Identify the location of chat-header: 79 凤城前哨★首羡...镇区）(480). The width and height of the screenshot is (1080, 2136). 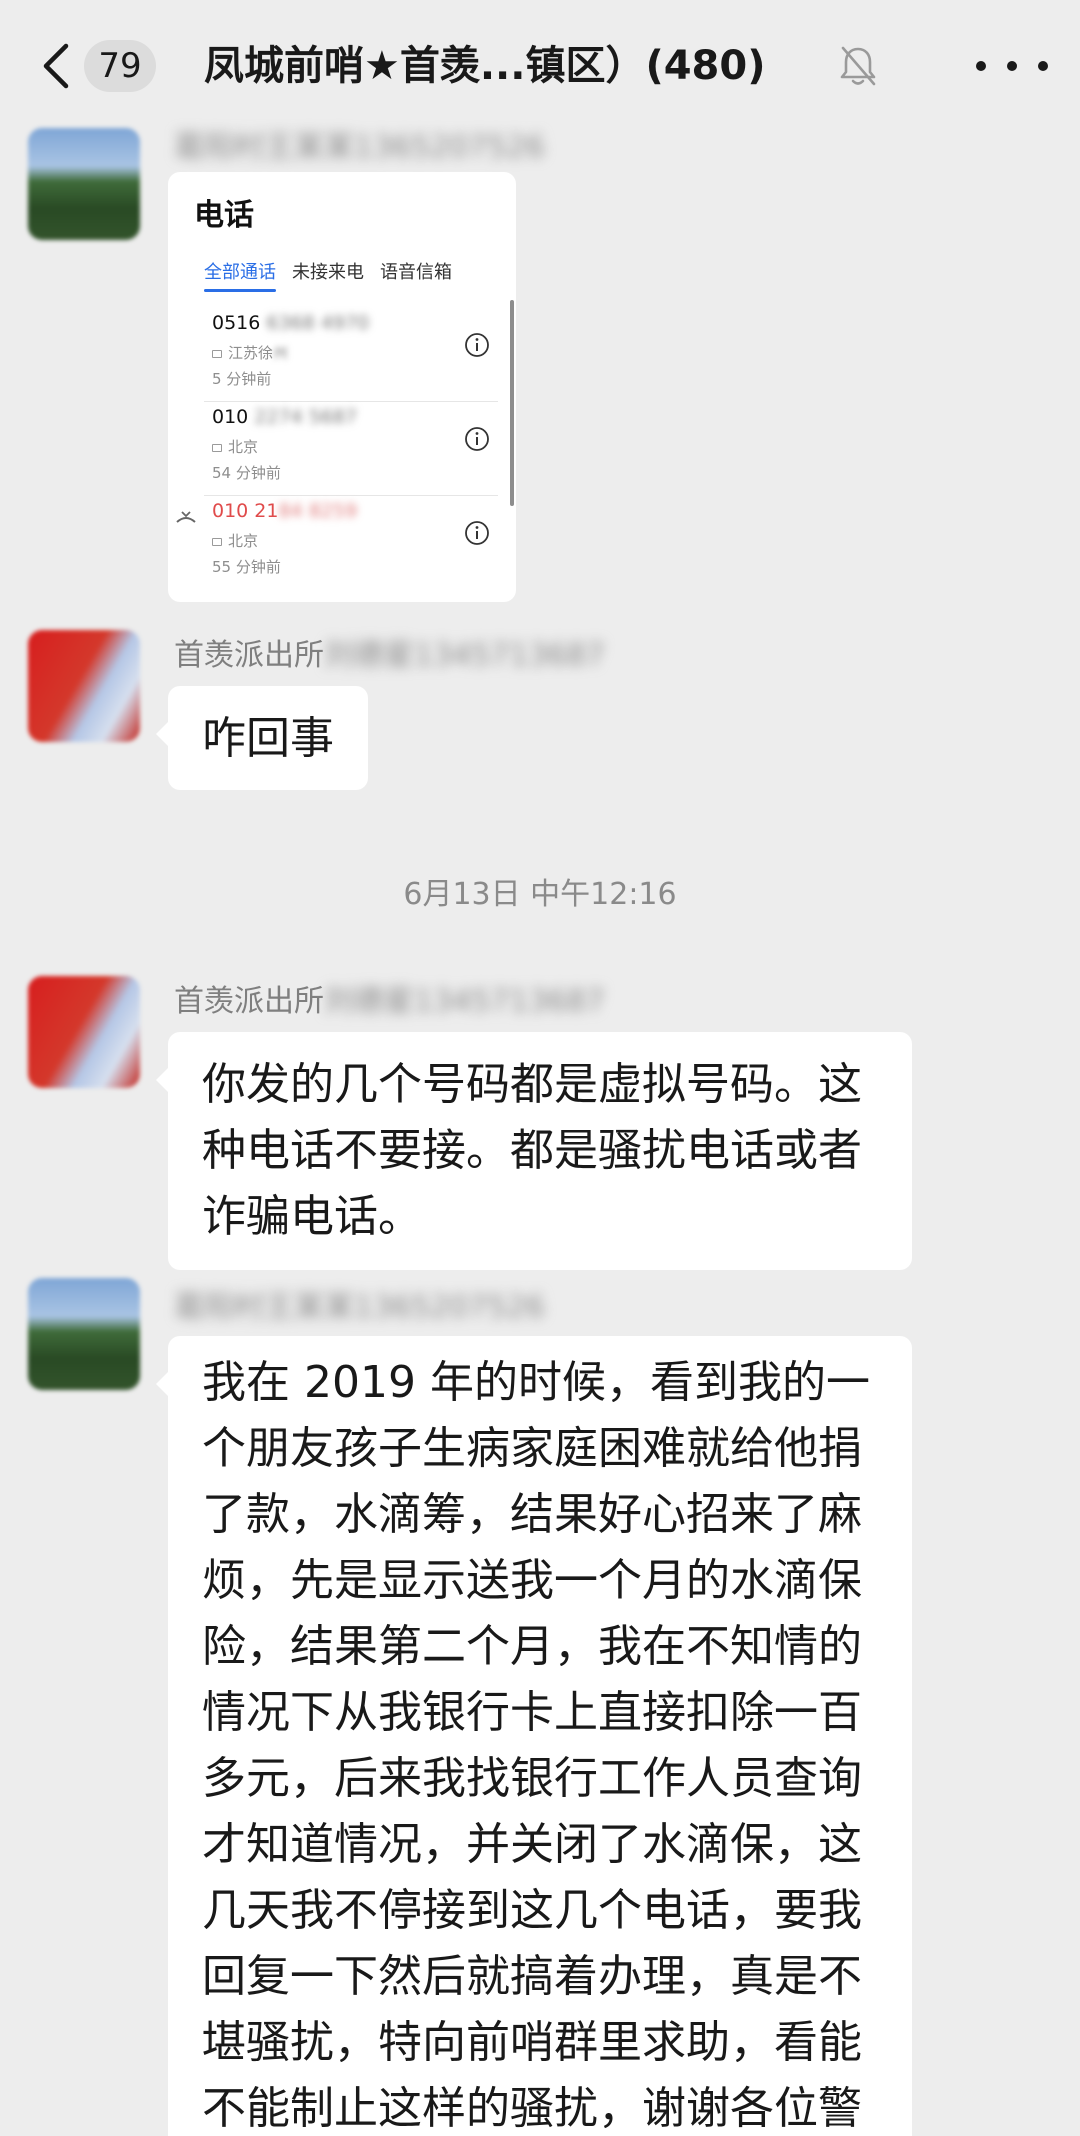
(540, 64).